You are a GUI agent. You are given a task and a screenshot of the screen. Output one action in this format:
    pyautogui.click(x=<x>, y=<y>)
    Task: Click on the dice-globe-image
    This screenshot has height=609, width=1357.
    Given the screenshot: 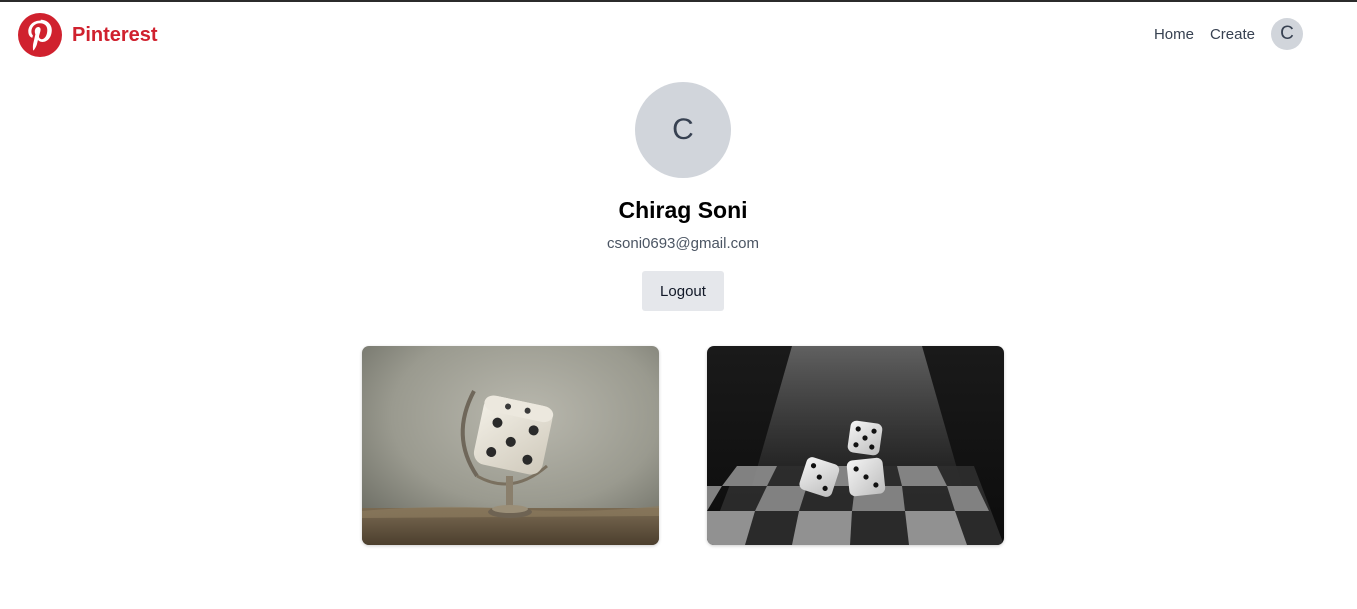 What is the action you would take?
    pyautogui.click(x=510, y=445)
    